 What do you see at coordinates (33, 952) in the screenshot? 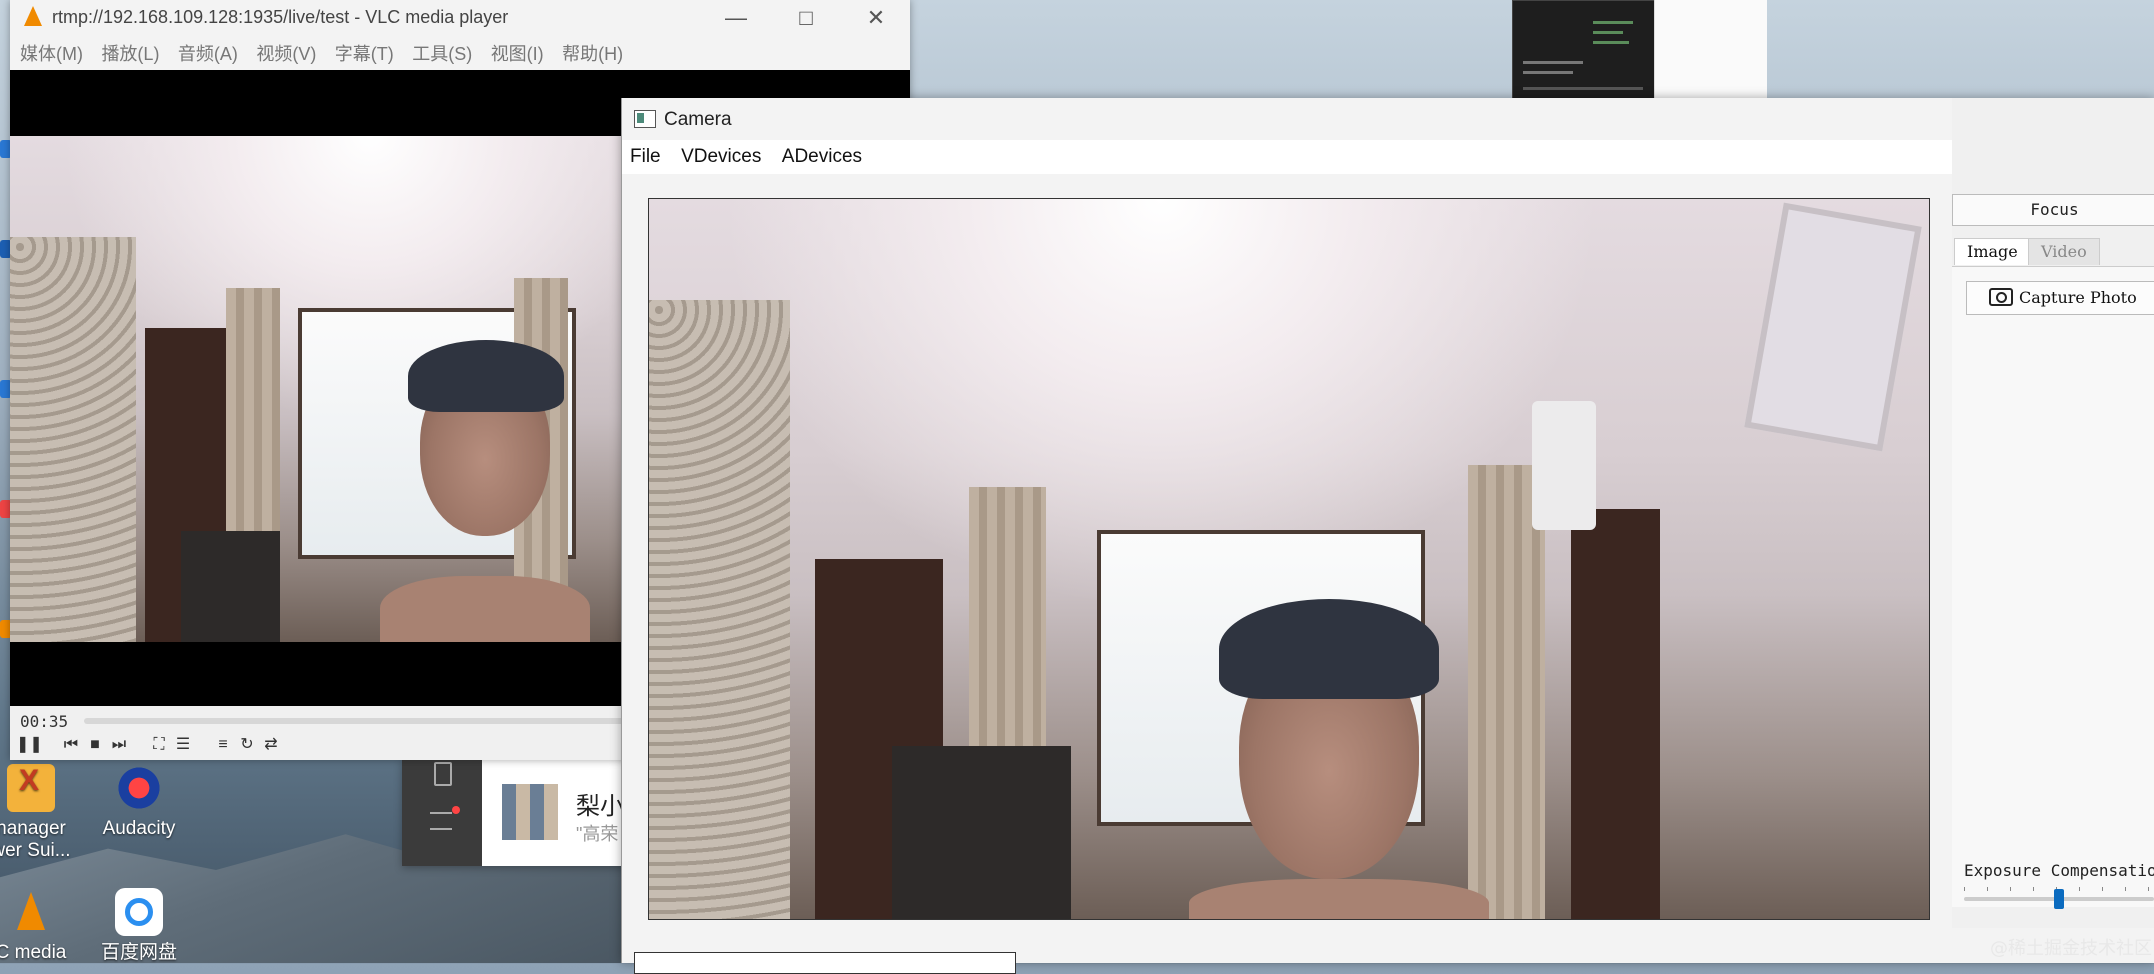
I see `desktop-icon-label: C media` at bounding box center [33, 952].